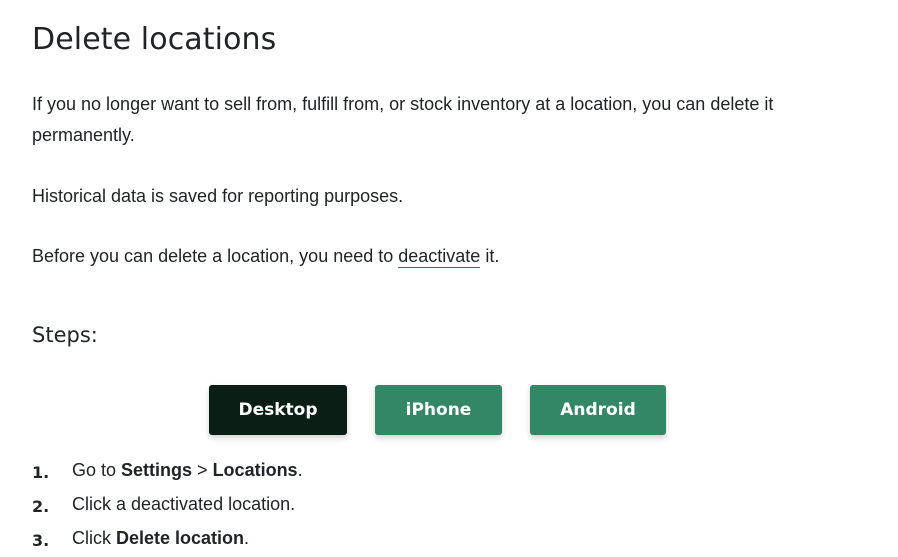 Image resolution: width=898 pixels, height=557 pixels. Describe the element at coordinates (41, 506) in the screenshot. I see `step-number: 2.` at that location.